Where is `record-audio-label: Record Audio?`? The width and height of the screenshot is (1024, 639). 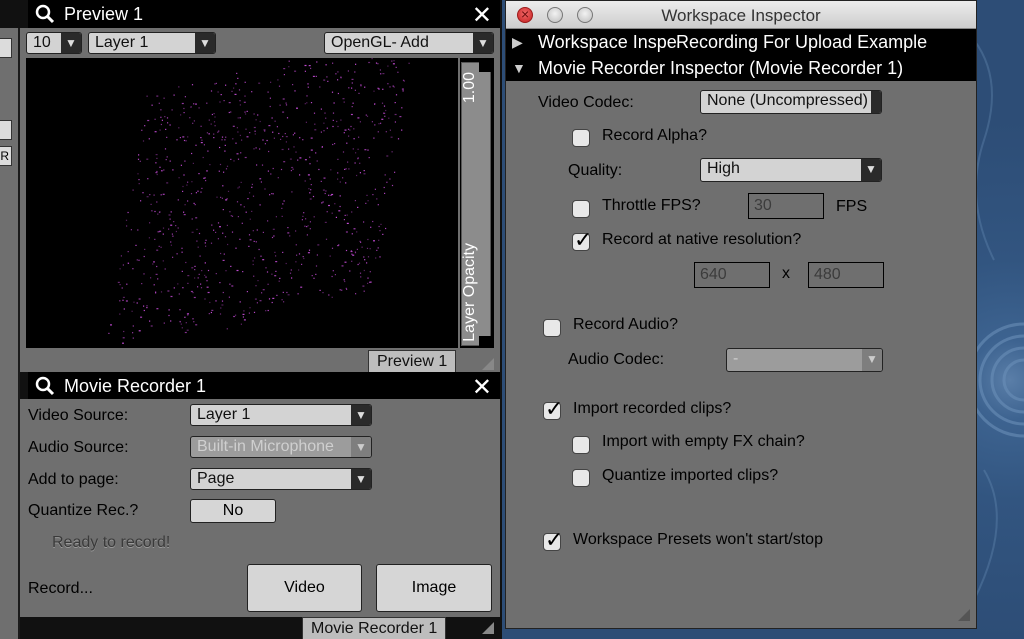
record-audio-label: Record Audio? is located at coordinates (625, 324).